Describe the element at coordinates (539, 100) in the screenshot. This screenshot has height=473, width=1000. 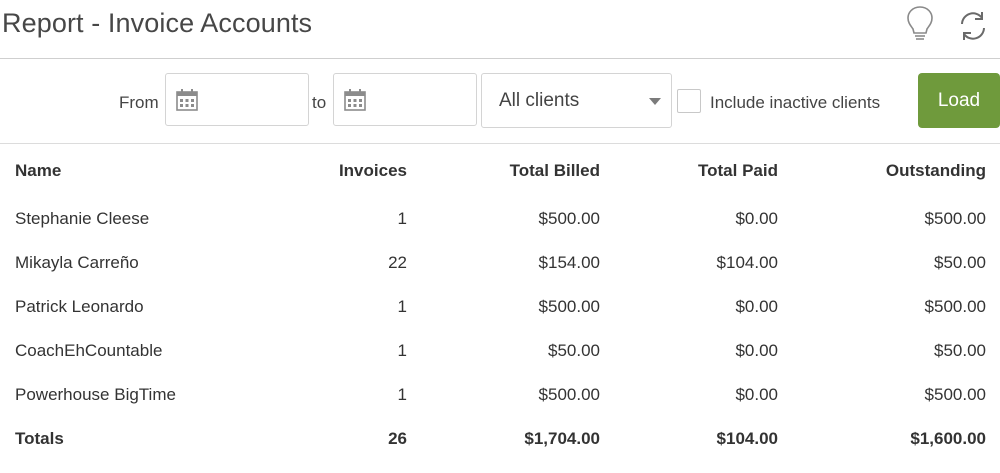
I see `client-select-value: All clients` at that location.